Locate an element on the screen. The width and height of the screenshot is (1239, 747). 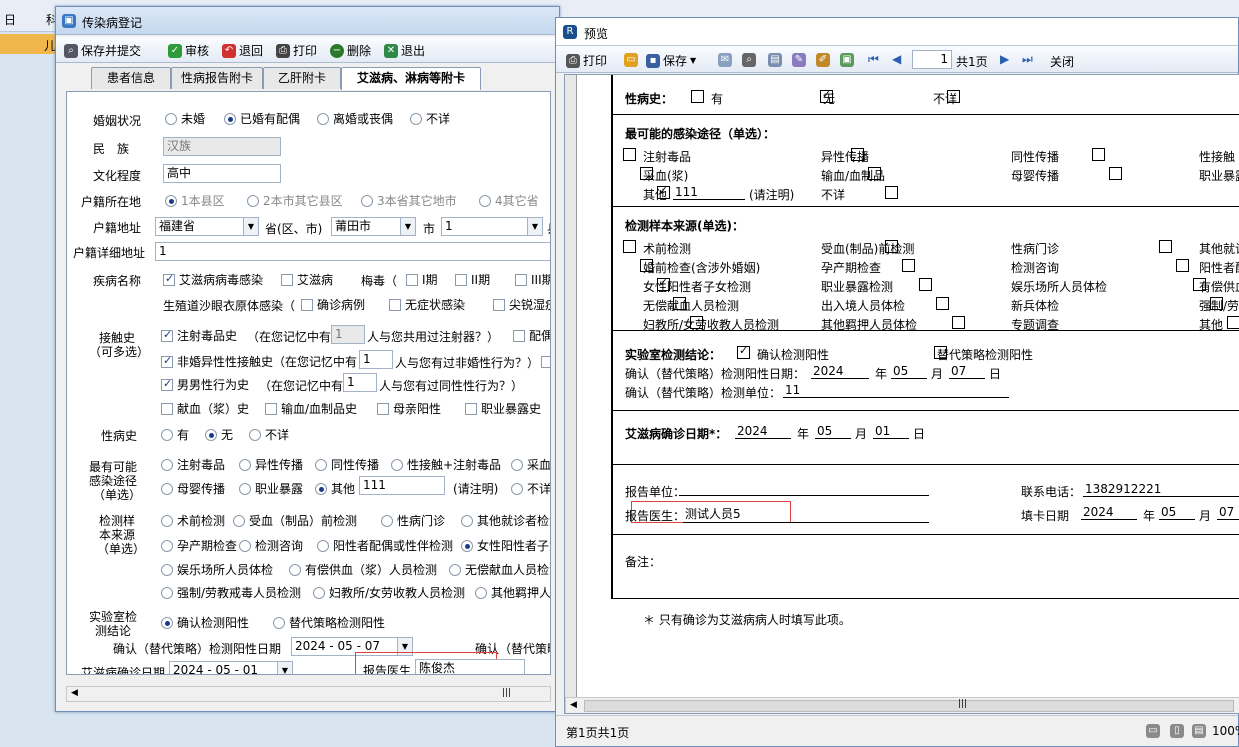
marital-option: 离婚或丧偶 is located at coordinates (355, 118).